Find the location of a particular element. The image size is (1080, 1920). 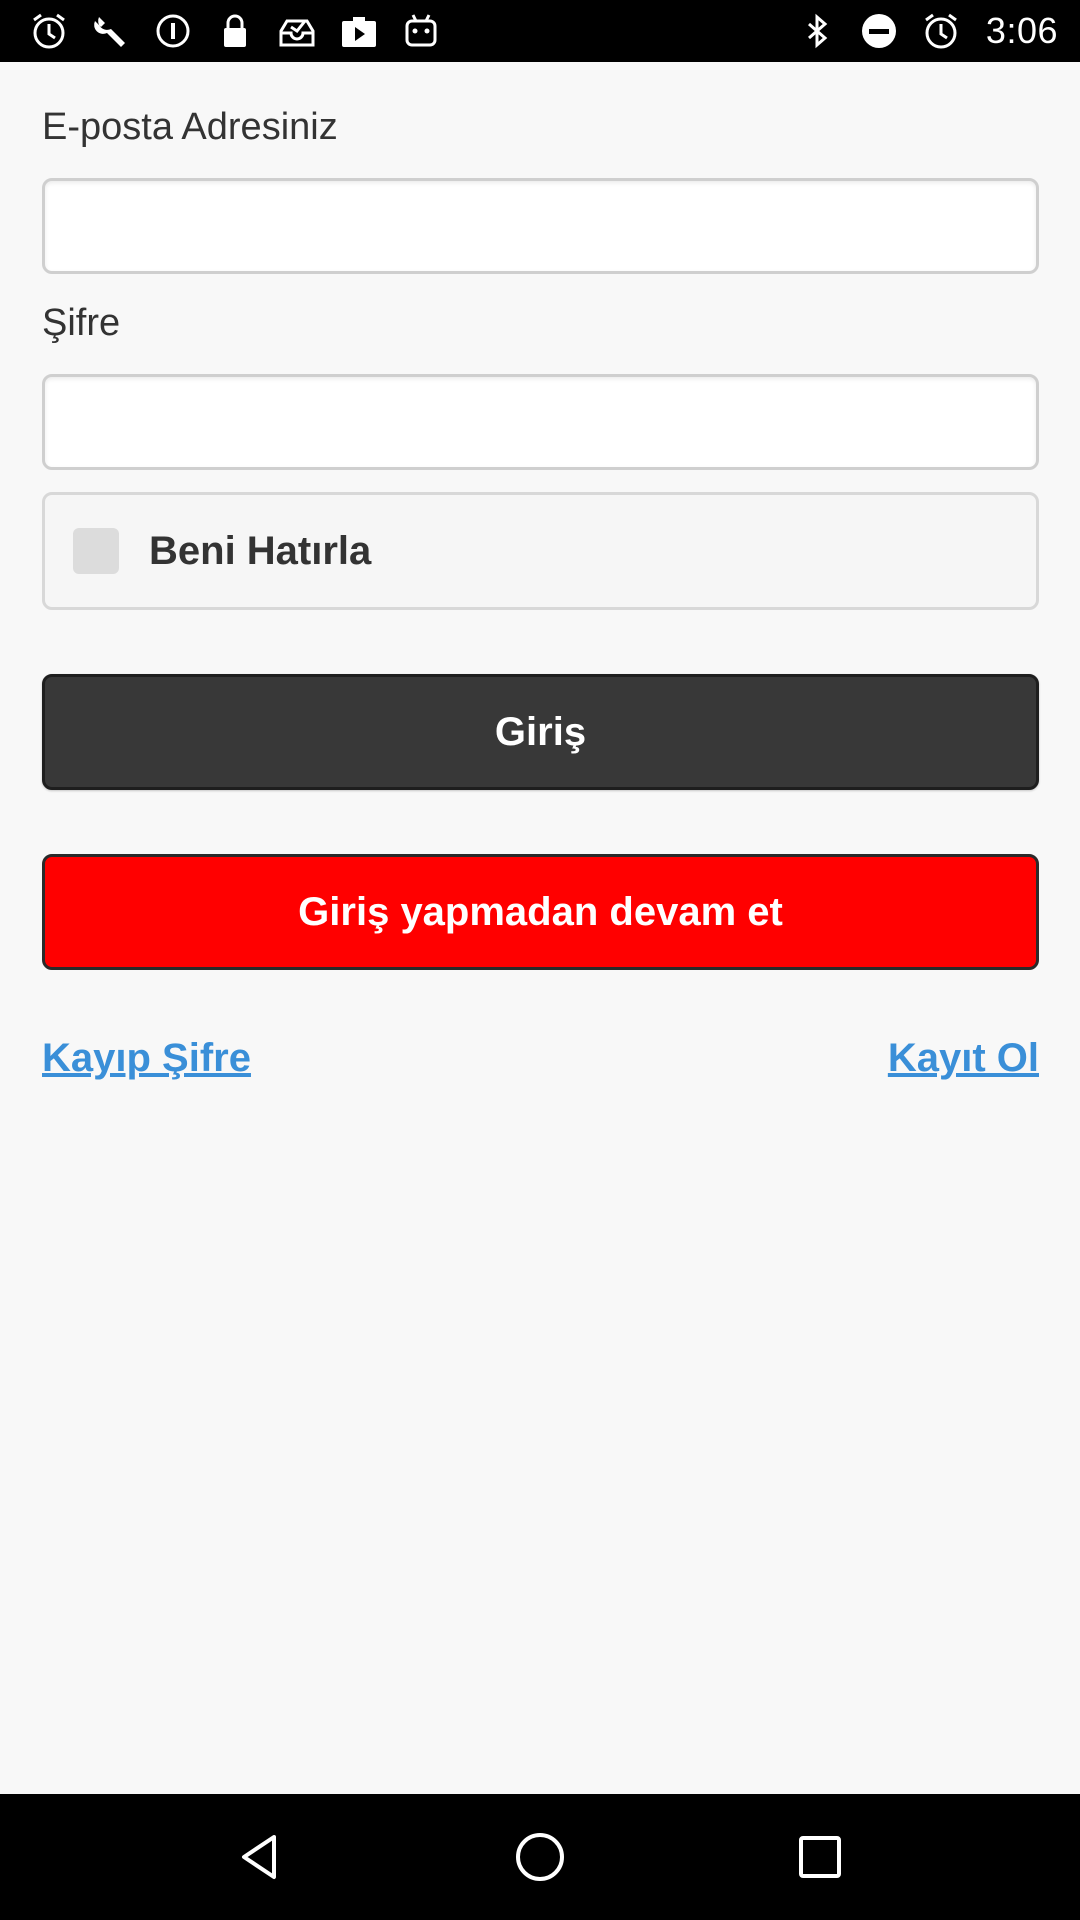

lost-password-link: Kayıp Şifre is located at coordinates (146, 1058).